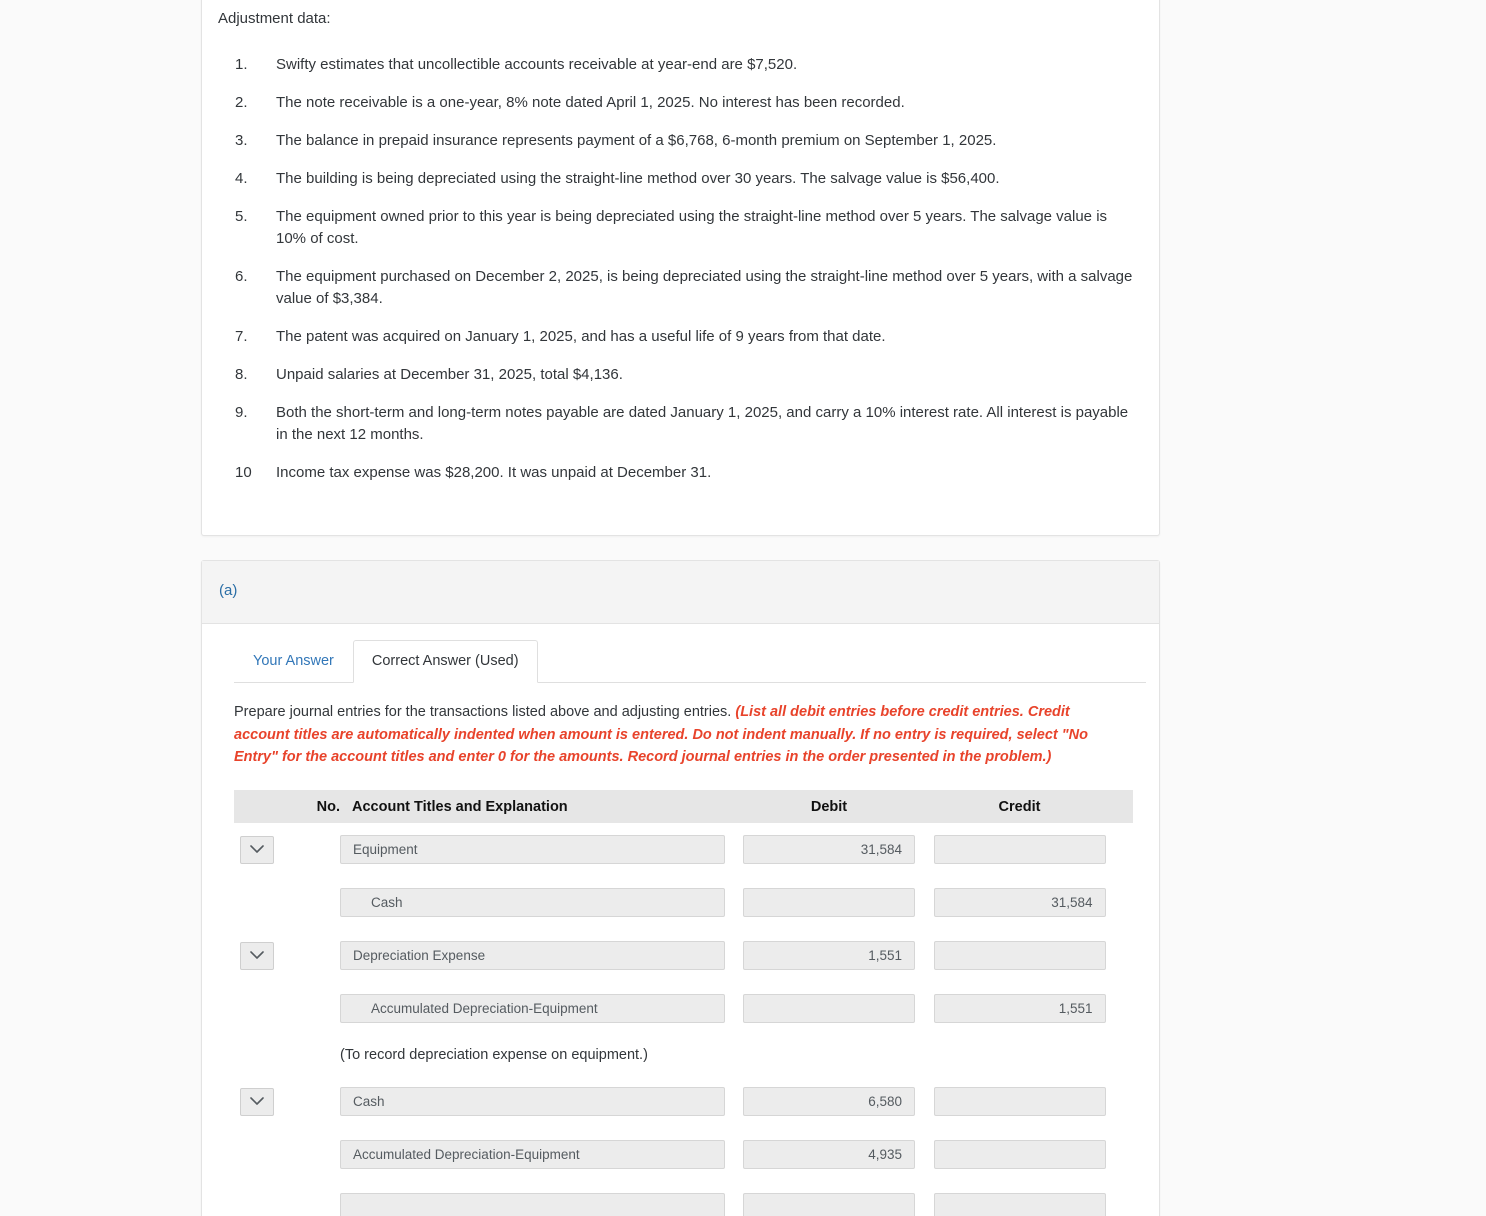 Image resolution: width=1486 pixels, height=1216 pixels. What do you see at coordinates (241, 216) in the screenshot?
I see `adjustment-item-number: 5.` at bounding box center [241, 216].